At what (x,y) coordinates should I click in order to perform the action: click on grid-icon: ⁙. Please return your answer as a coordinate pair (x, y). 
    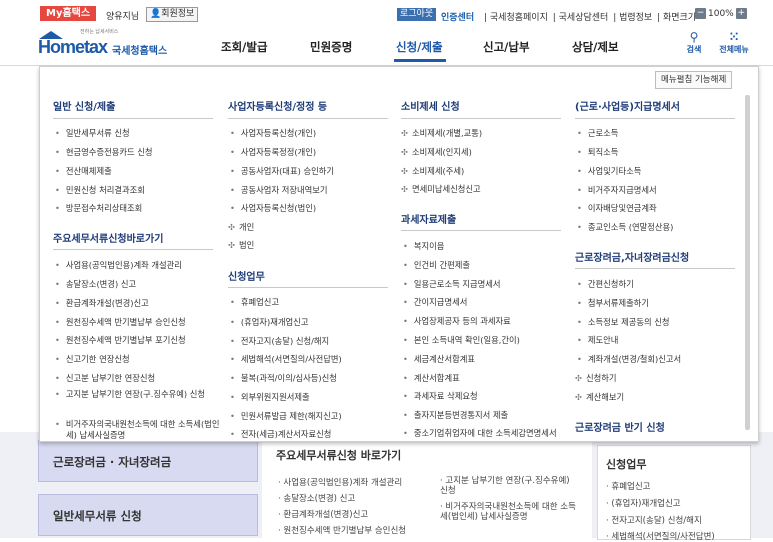
    Looking at the image, I should click on (734, 37).